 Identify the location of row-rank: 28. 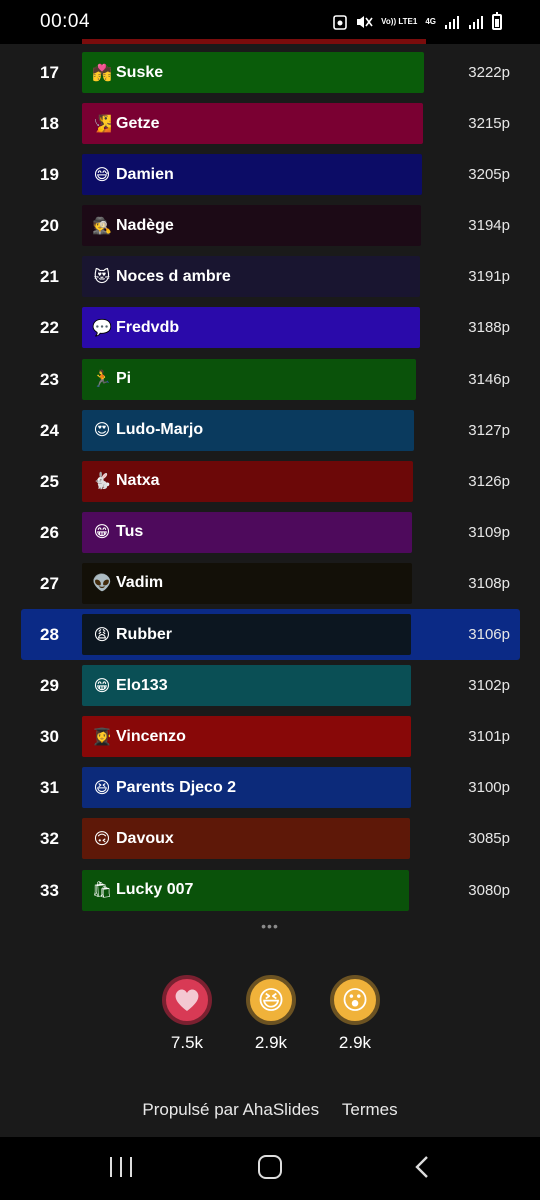
(49, 635).